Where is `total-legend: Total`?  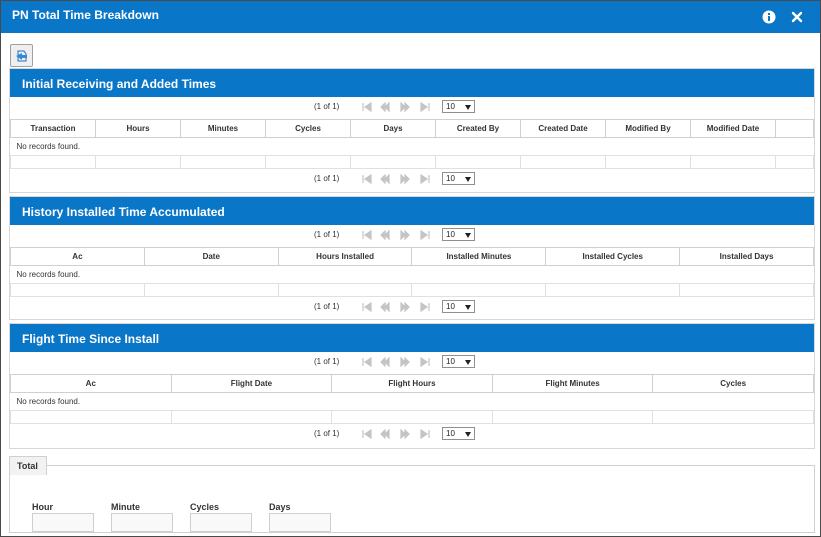 total-legend: Total is located at coordinates (28, 465).